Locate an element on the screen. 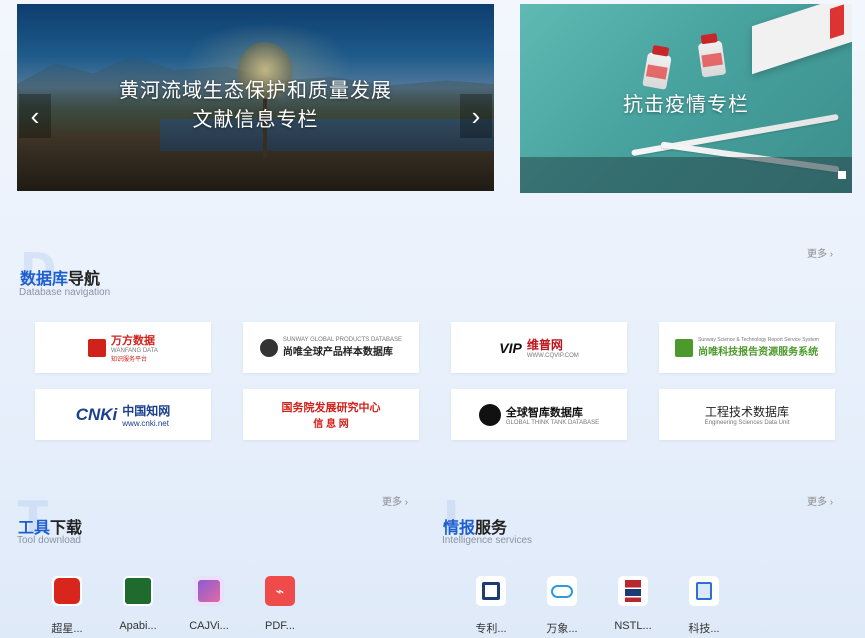 This screenshot has height=638, width=865. db-sub: 信 息 网 is located at coordinates (331, 424).